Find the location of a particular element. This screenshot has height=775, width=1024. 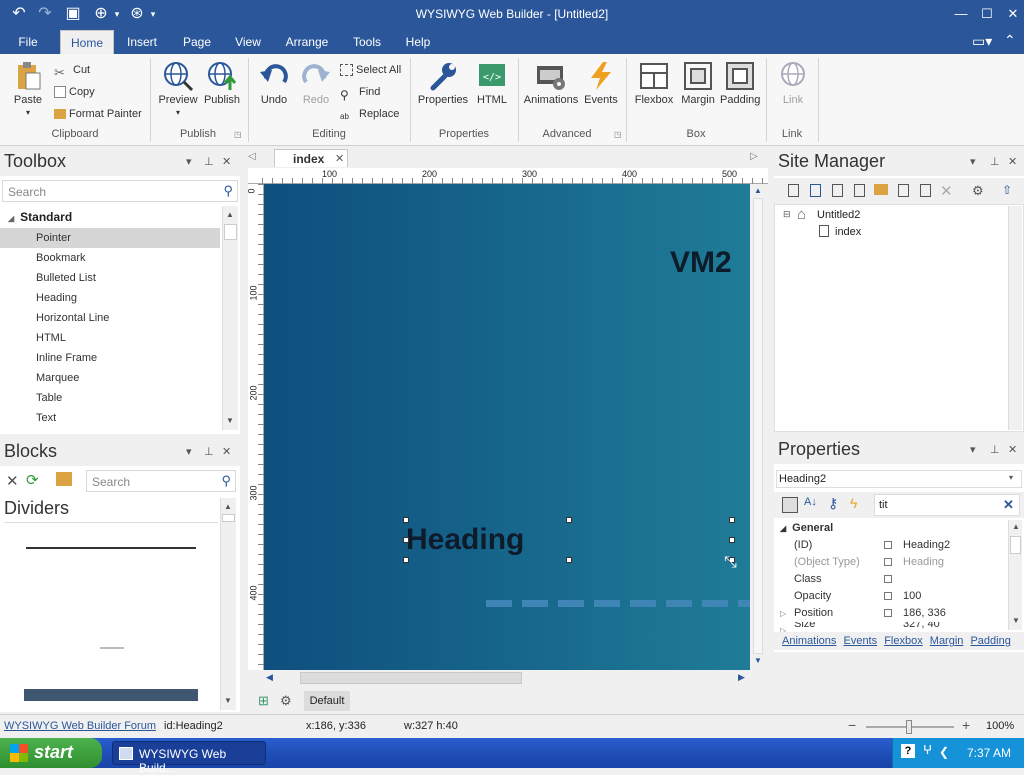

new-page-layout-icon is located at coordinates (815, 190).